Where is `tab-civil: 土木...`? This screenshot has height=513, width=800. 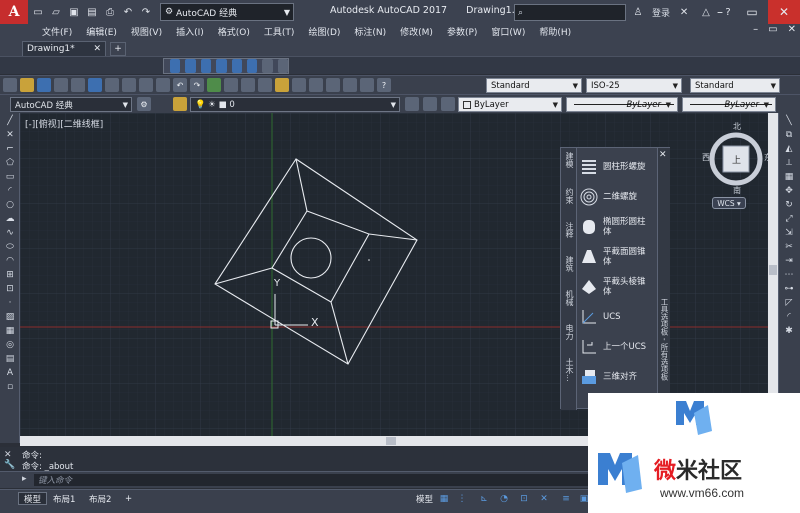
tab-civil: 土木... is located at coordinates (569, 370).